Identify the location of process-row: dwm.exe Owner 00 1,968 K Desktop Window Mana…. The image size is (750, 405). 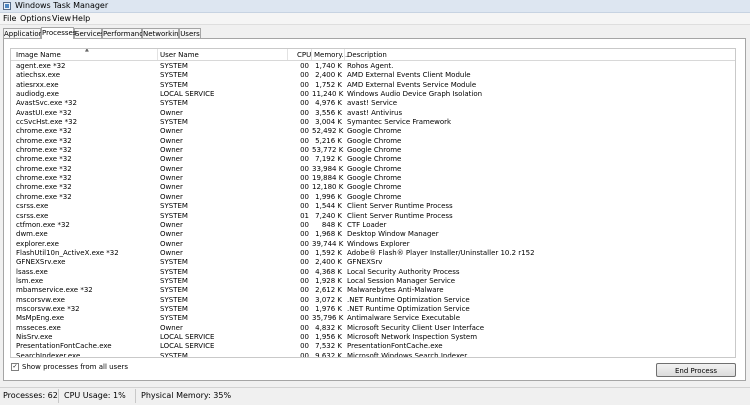
(373, 234).